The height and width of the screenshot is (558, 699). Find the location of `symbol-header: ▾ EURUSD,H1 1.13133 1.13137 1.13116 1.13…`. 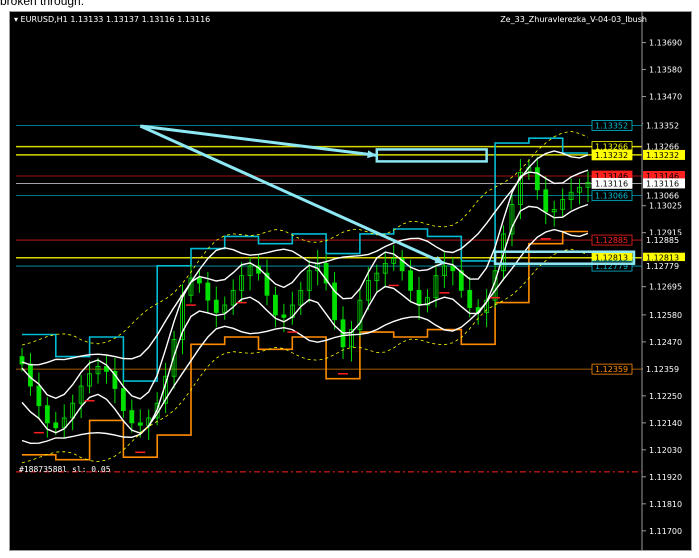

symbol-header: ▾ EURUSD,H1 1.13133 1.13137 1.13116 1.13… is located at coordinates (112, 19).